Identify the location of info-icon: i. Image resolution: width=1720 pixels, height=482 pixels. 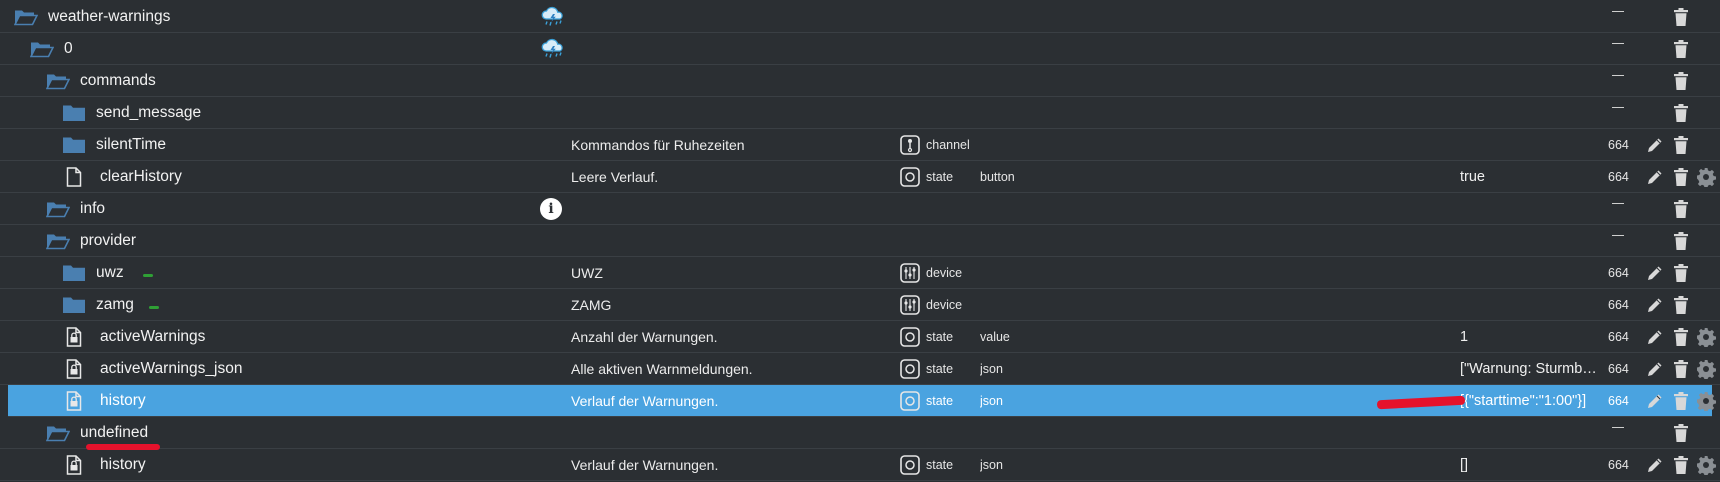
(551, 209).